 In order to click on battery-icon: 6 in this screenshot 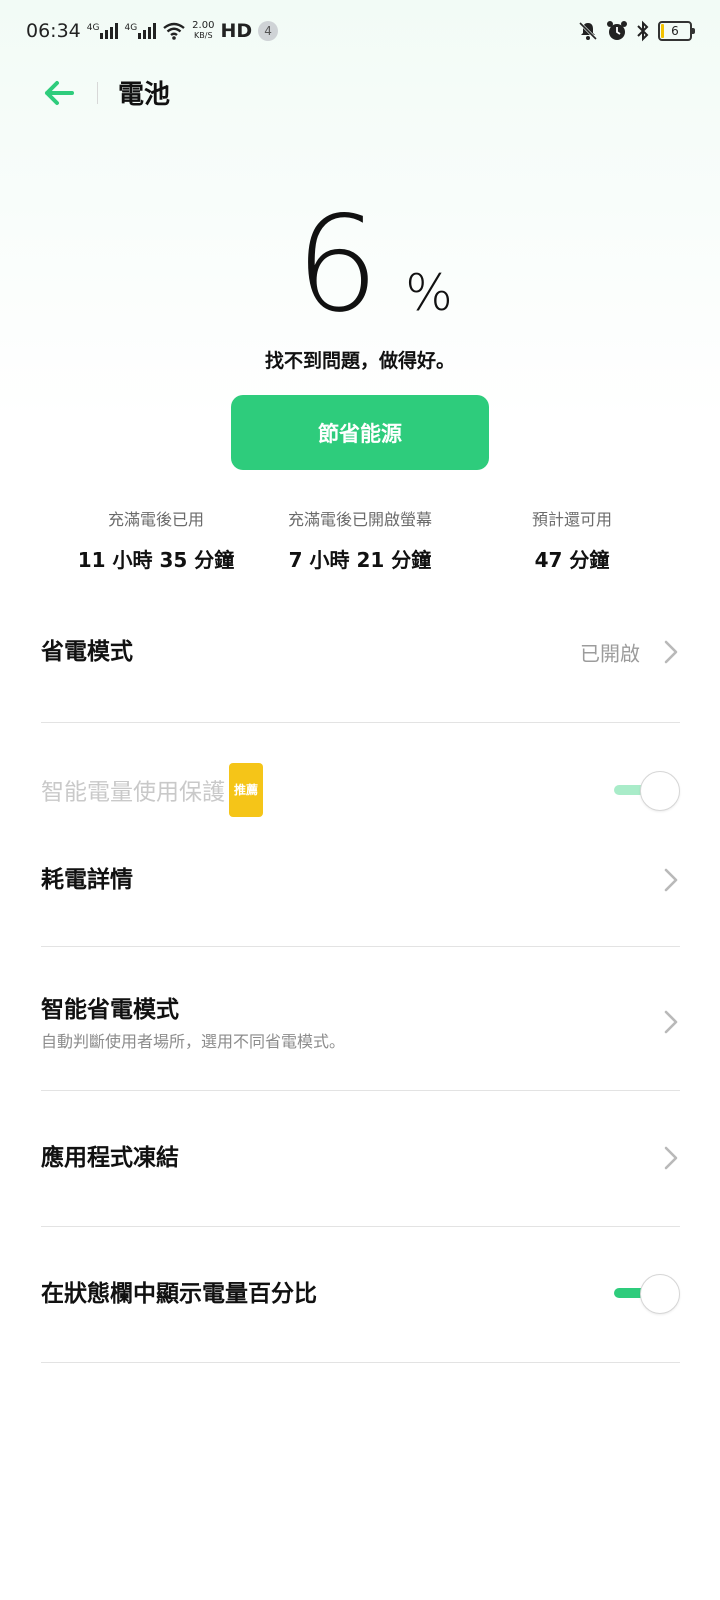, I will do `click(676, 31)`.